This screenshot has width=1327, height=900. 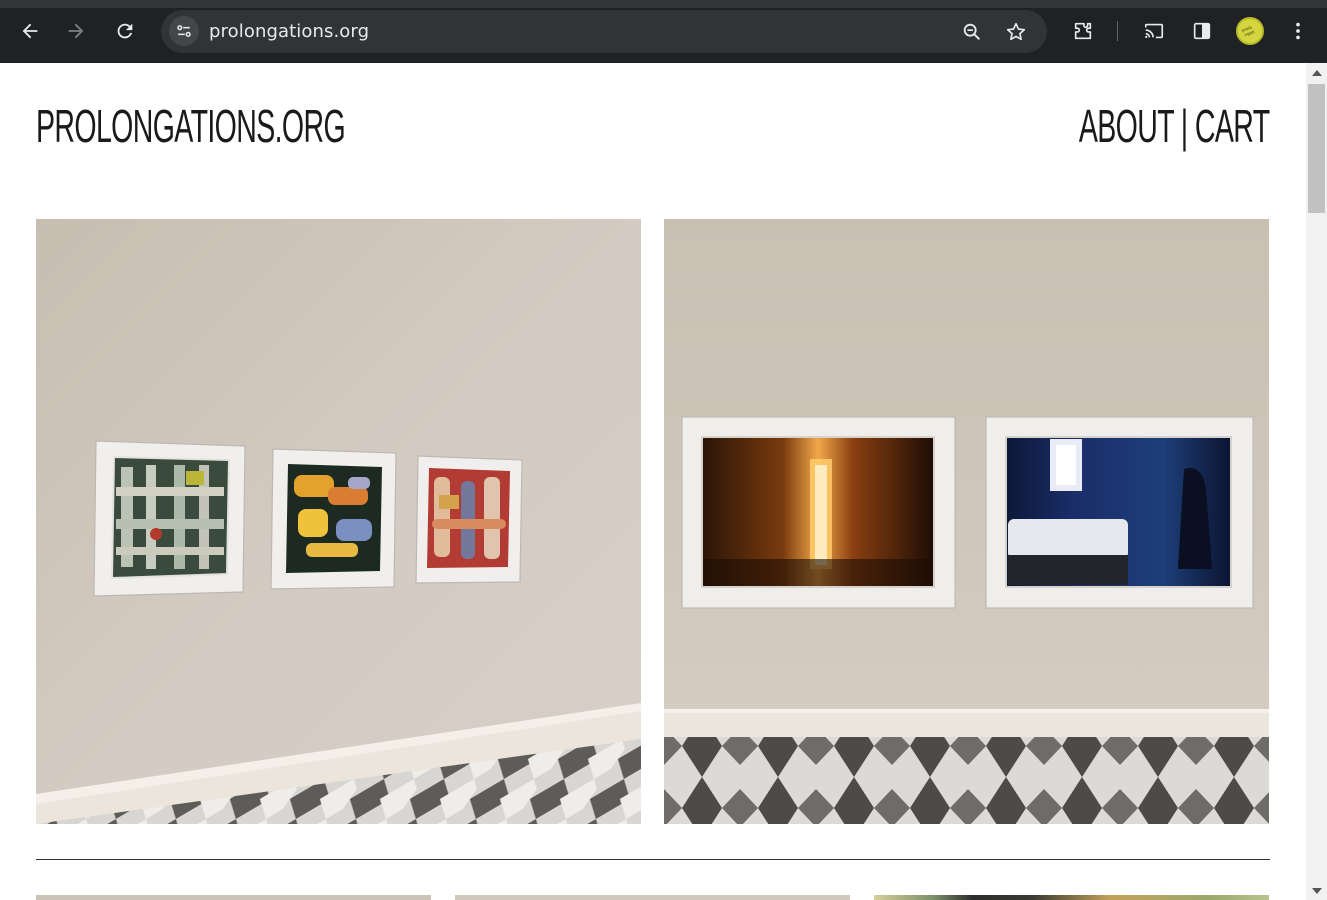 What do you see at coordinates (1117, 31) in the screenshot?
I see `toolbar-separator` at bounding box center [1117, 31].